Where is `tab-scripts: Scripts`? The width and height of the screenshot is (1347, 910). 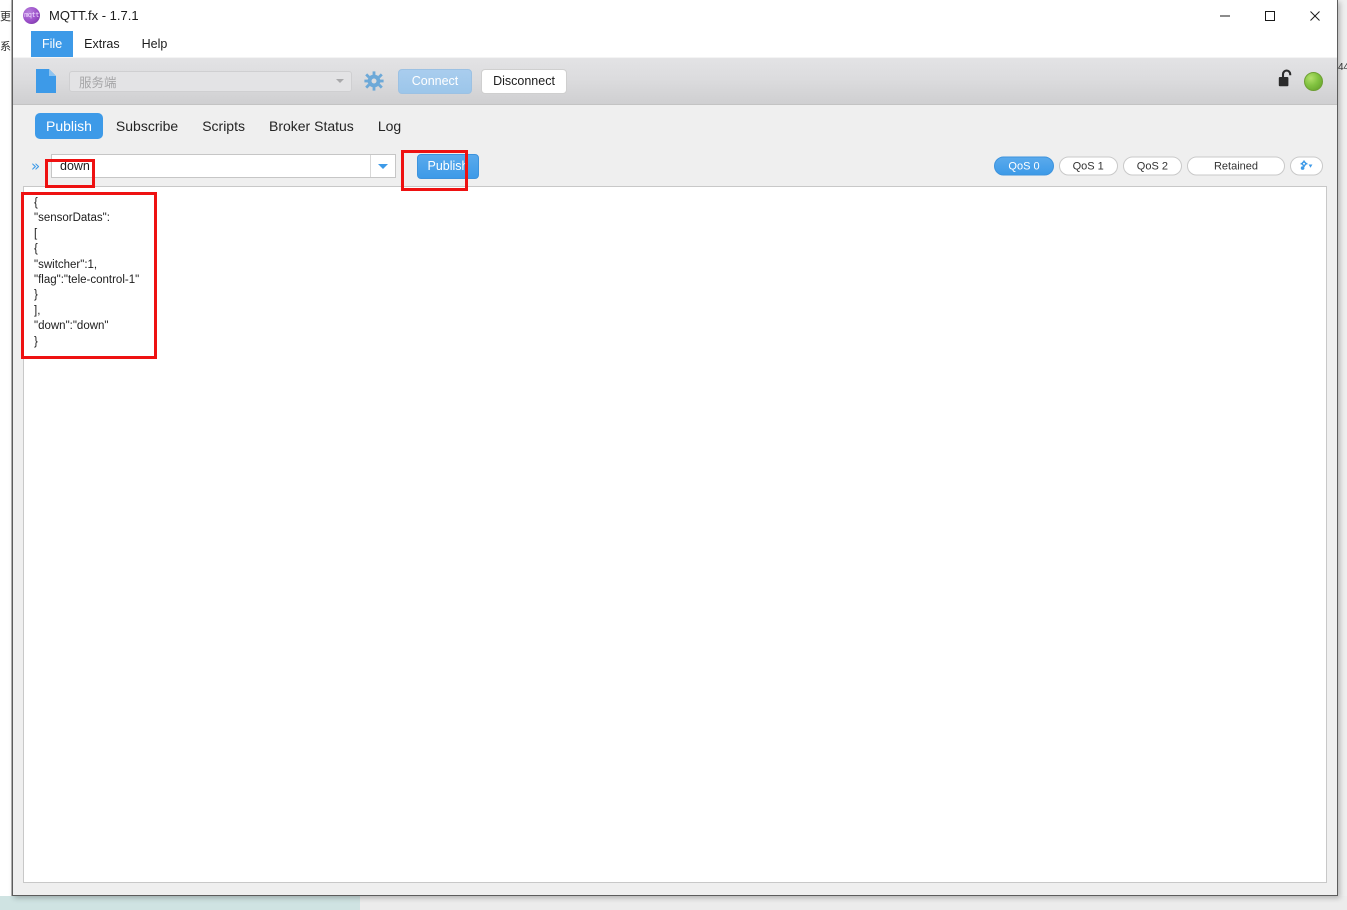 tab-scripts: Scripts is located at coordinates (223, 126).